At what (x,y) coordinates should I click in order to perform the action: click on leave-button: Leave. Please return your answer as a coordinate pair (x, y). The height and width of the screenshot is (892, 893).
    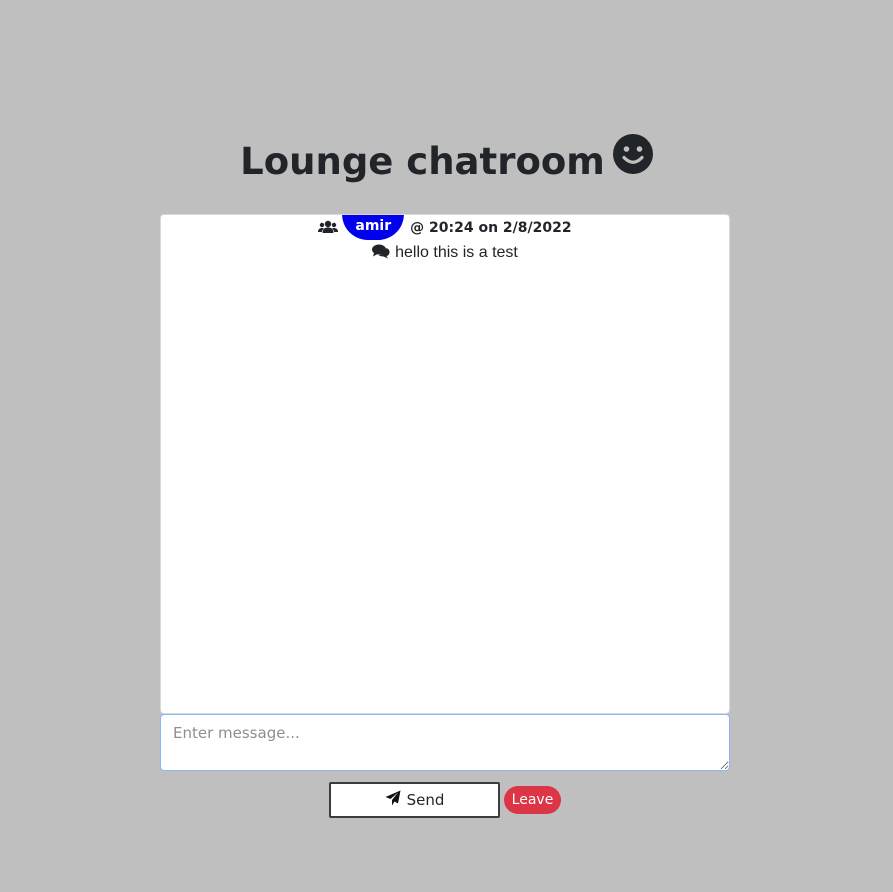
    Looking at the image, I should click on (532, 800).